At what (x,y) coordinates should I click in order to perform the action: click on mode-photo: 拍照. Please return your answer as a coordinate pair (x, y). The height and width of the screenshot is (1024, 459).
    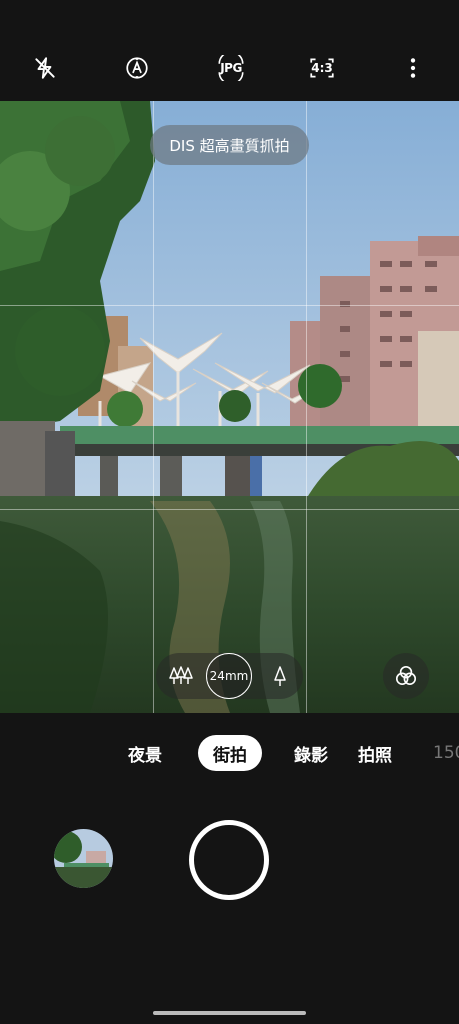
    Looking at the image, I should click on (375, 753).